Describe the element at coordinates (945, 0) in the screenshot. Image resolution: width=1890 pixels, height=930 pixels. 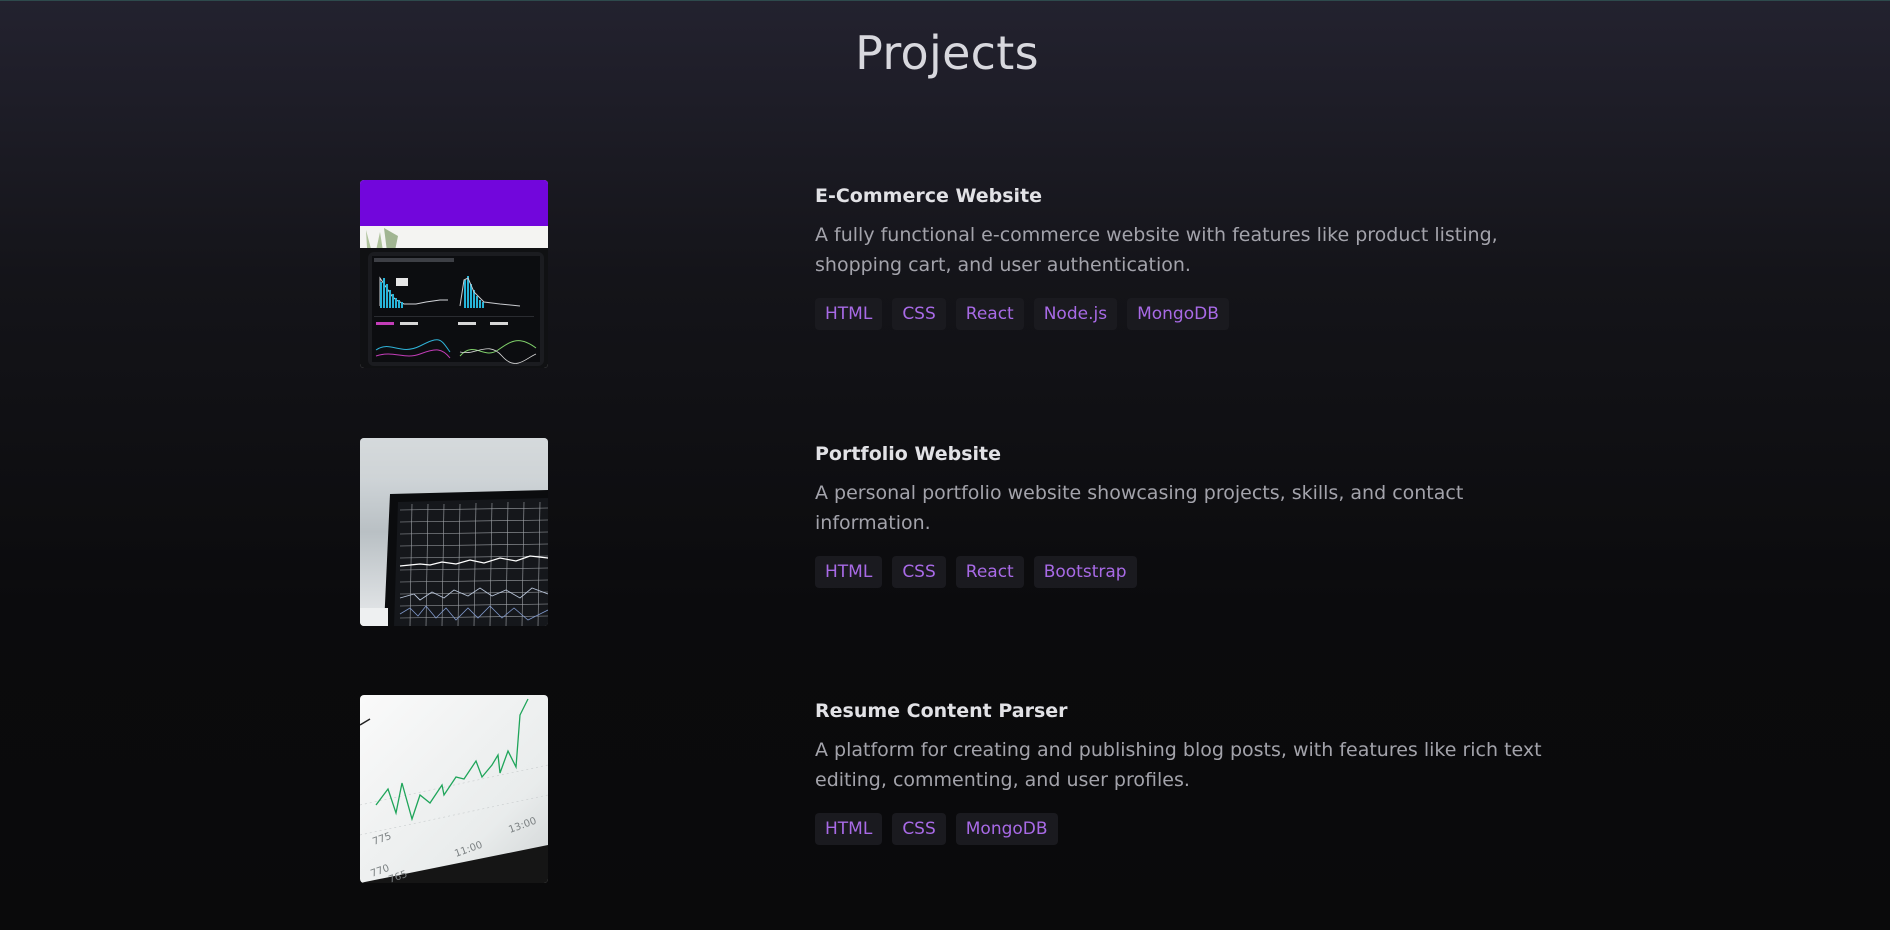
I see `top-border` at that location.